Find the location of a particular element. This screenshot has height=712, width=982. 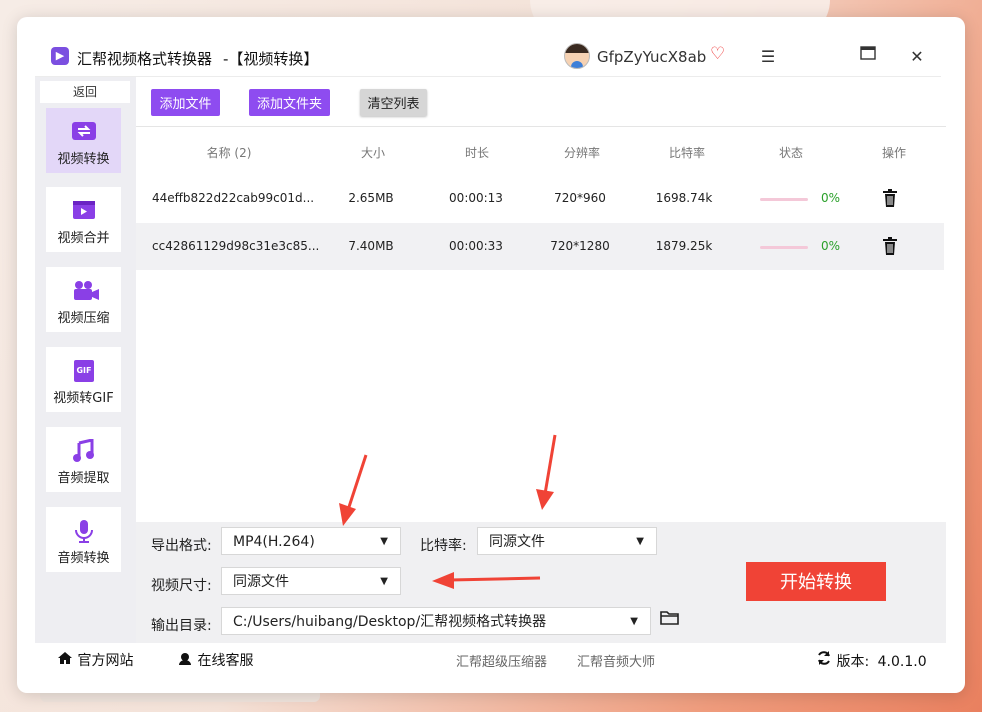

sidebar-item-label: 音频提取 is located at coordinates (83, 478).